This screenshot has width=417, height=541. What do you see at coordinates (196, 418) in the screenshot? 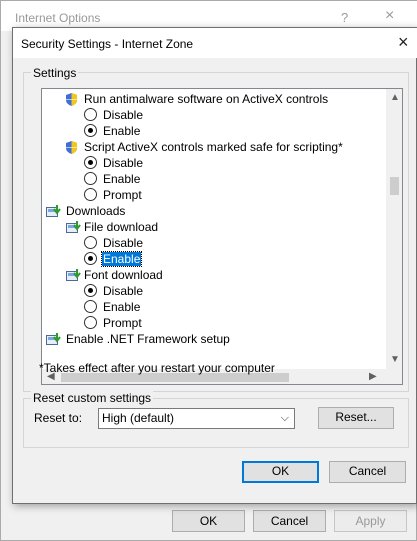
I see `reset-level-select: High (default) ⌵` at bounding box center [196, 418].